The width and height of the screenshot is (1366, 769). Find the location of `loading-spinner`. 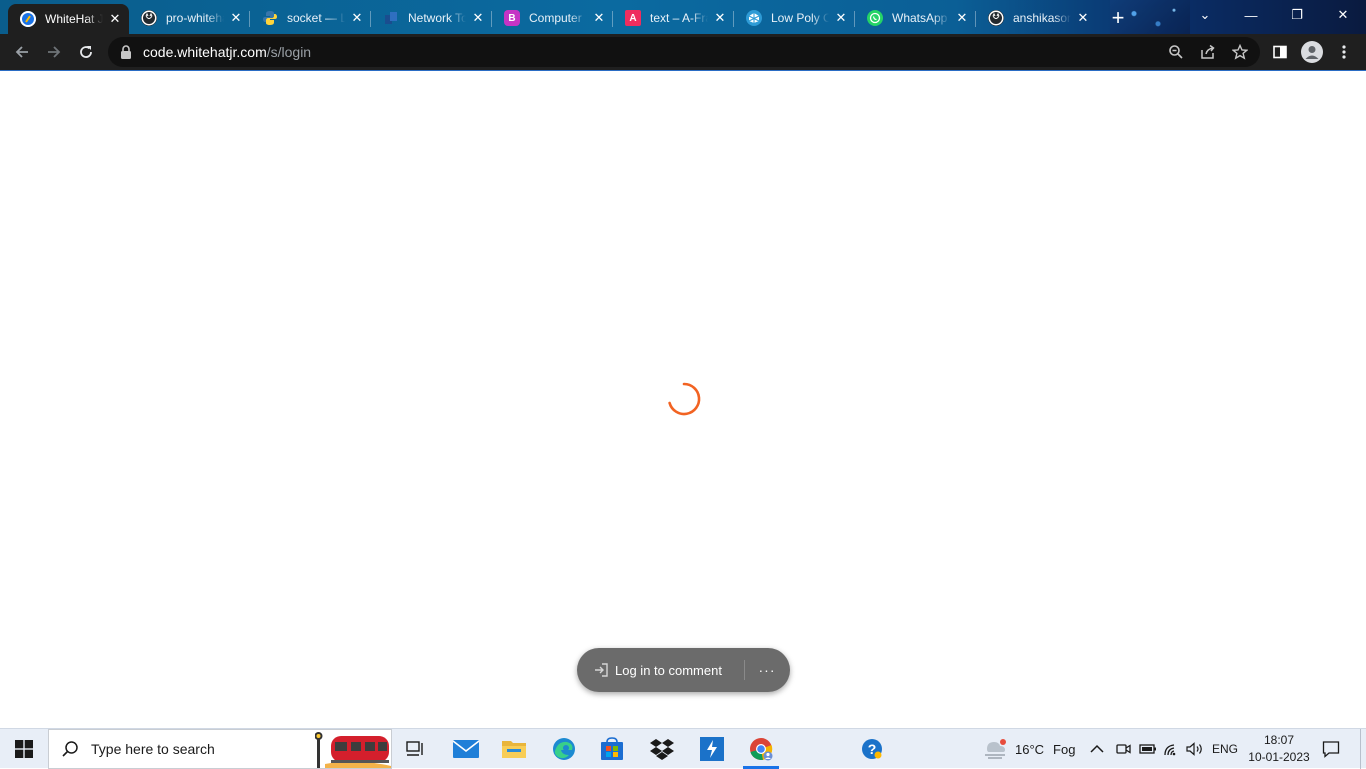

loading-spinner is located at coordinates (684, 399).